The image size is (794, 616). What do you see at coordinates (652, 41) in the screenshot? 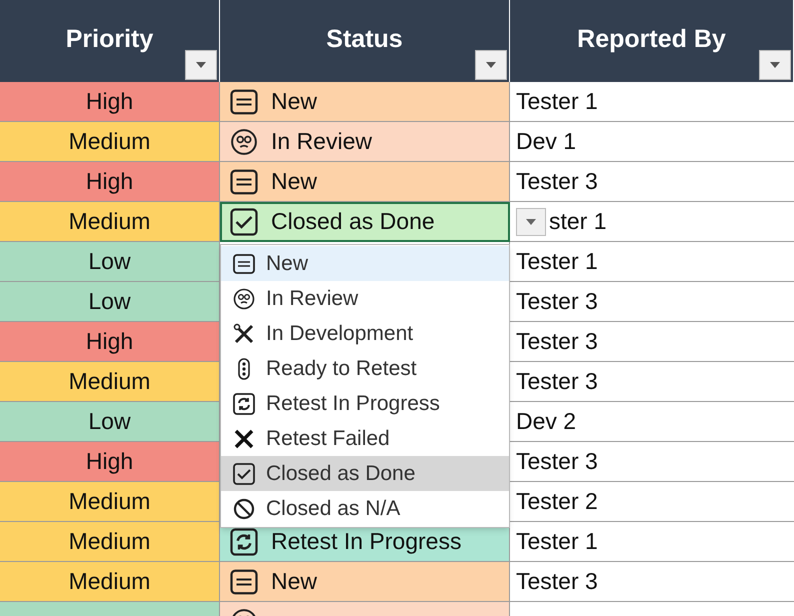
I see `column-header: Reported By` at bounding box center [652, 41].